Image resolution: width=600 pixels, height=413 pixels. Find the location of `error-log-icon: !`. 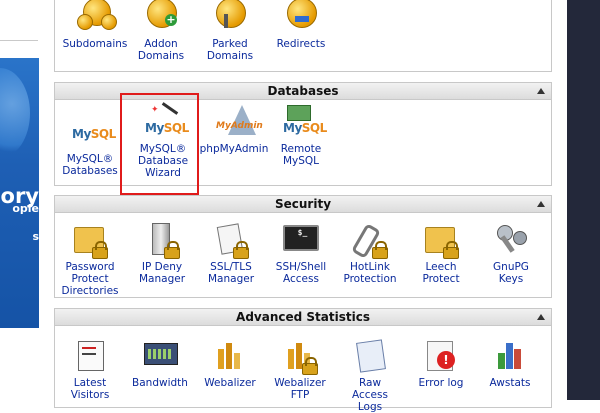

error-log-icon: ! is located at coordinates (441, 357).